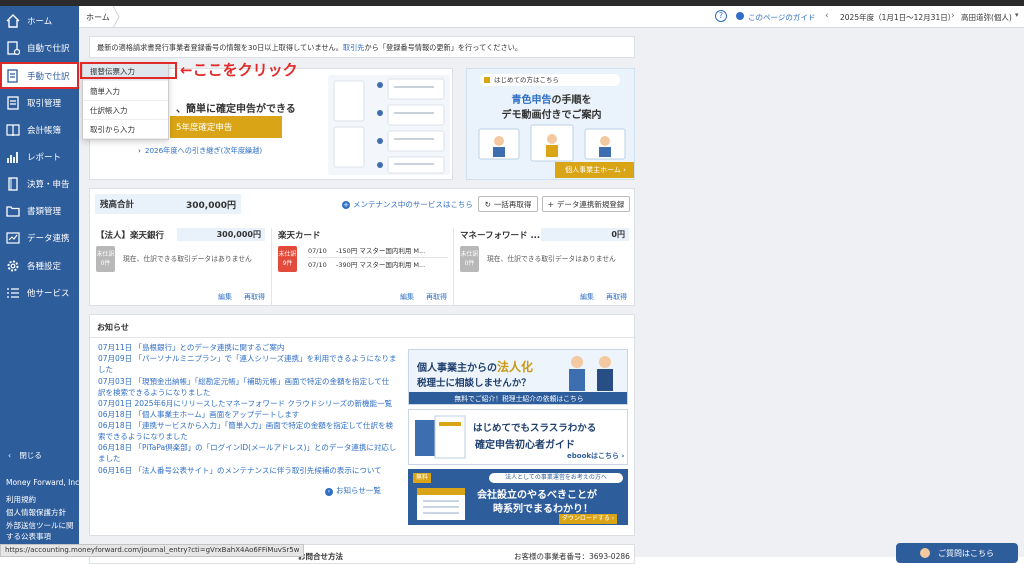  What do you see at coordinates (25, 455) in the screenshot?
I see `sidebar-close-button: ‹ 閉じる` at bounding box center [25, 455].